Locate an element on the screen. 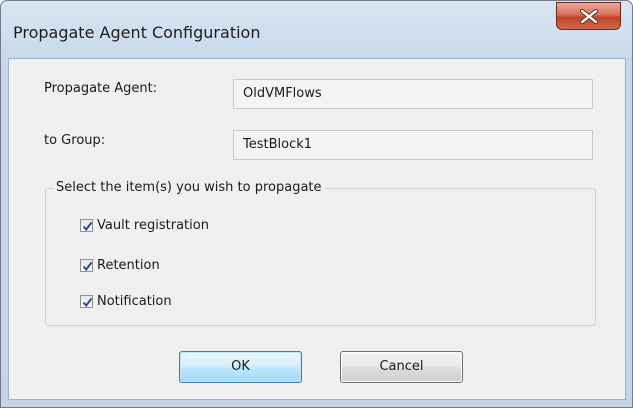 The height and width of the screenshot is (408, 633). to-group-label: to Group: is located at coordinates (75, 140).